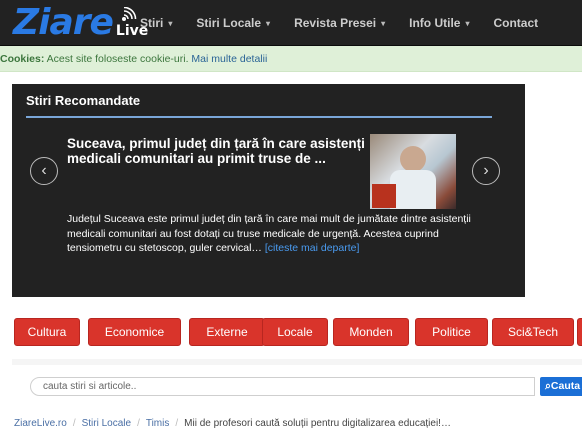  I want to click on search-input, so click(282, 386).